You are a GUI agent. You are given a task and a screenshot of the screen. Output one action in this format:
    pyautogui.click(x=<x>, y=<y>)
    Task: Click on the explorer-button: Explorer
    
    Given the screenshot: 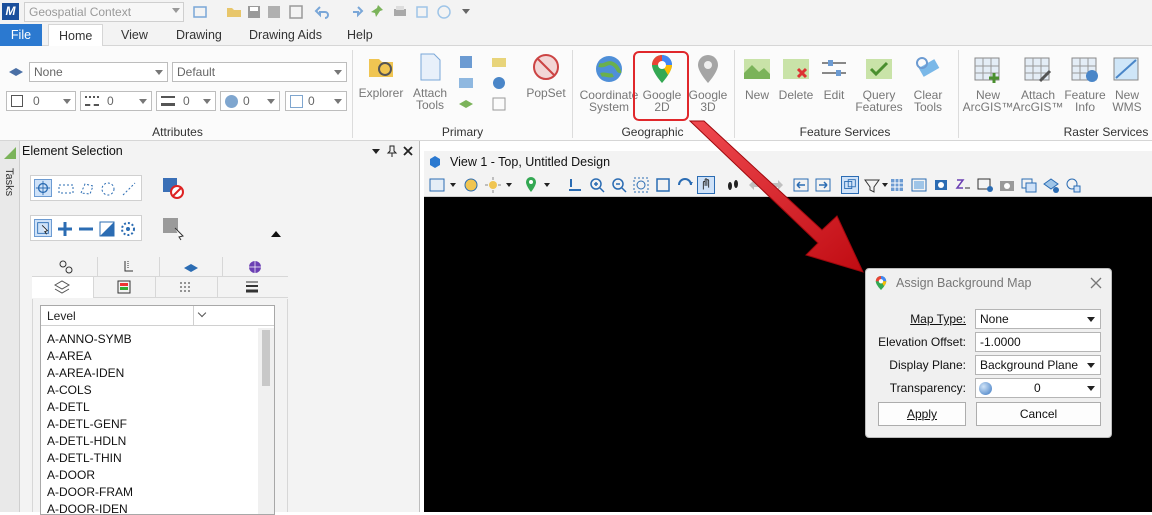 What is the action you would take?
    pyautogui.click(x=381, y=75)
    